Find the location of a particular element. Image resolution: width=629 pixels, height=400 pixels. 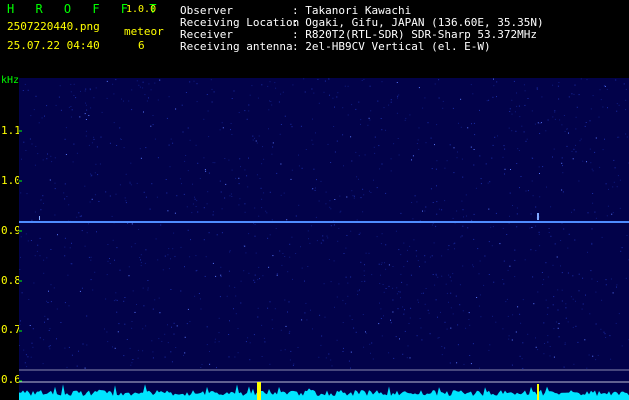

meteor-counter-value: 6 is located at coordinates (141, 45).